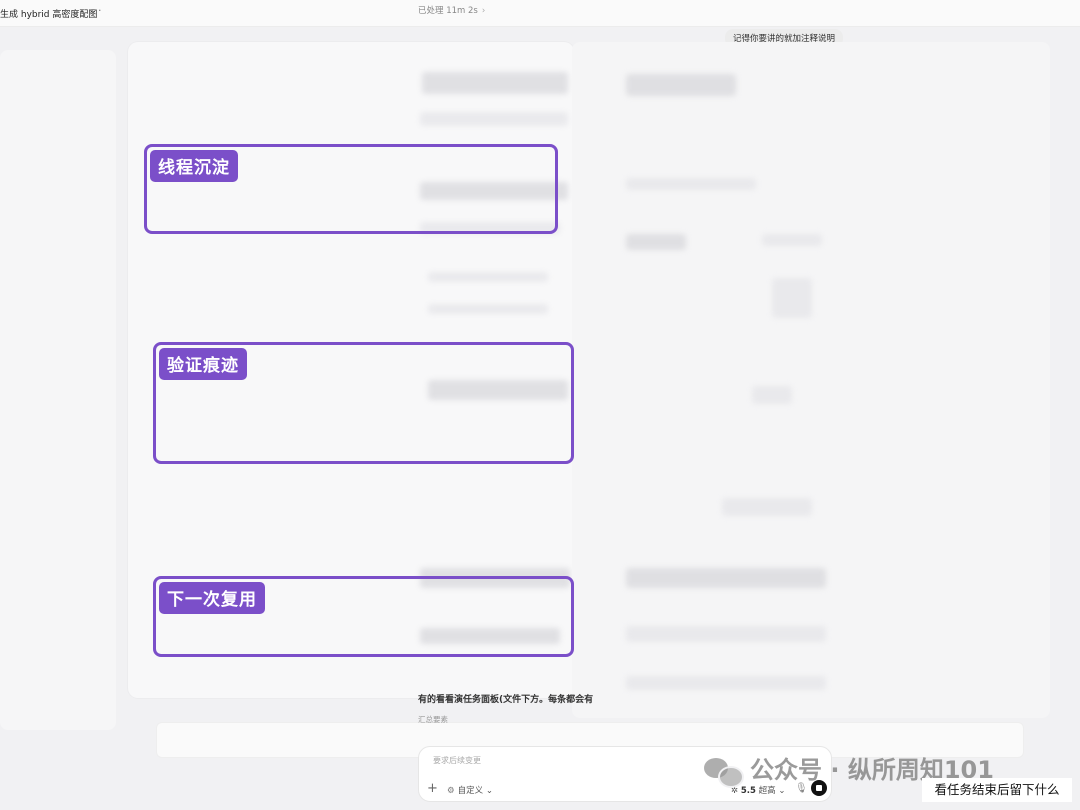 This screenshot has height=810, width=1080. I want to click on annotation-label: 验证痕迹, so click(203, 364).